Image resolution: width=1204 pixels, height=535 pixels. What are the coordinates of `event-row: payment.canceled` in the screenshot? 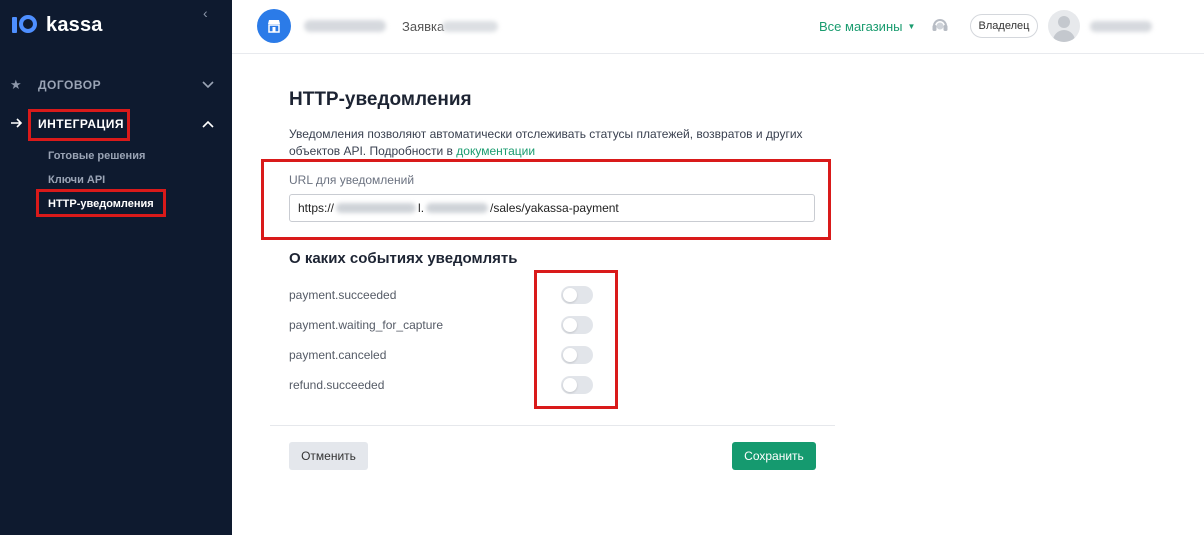 It's located at (449, 355).